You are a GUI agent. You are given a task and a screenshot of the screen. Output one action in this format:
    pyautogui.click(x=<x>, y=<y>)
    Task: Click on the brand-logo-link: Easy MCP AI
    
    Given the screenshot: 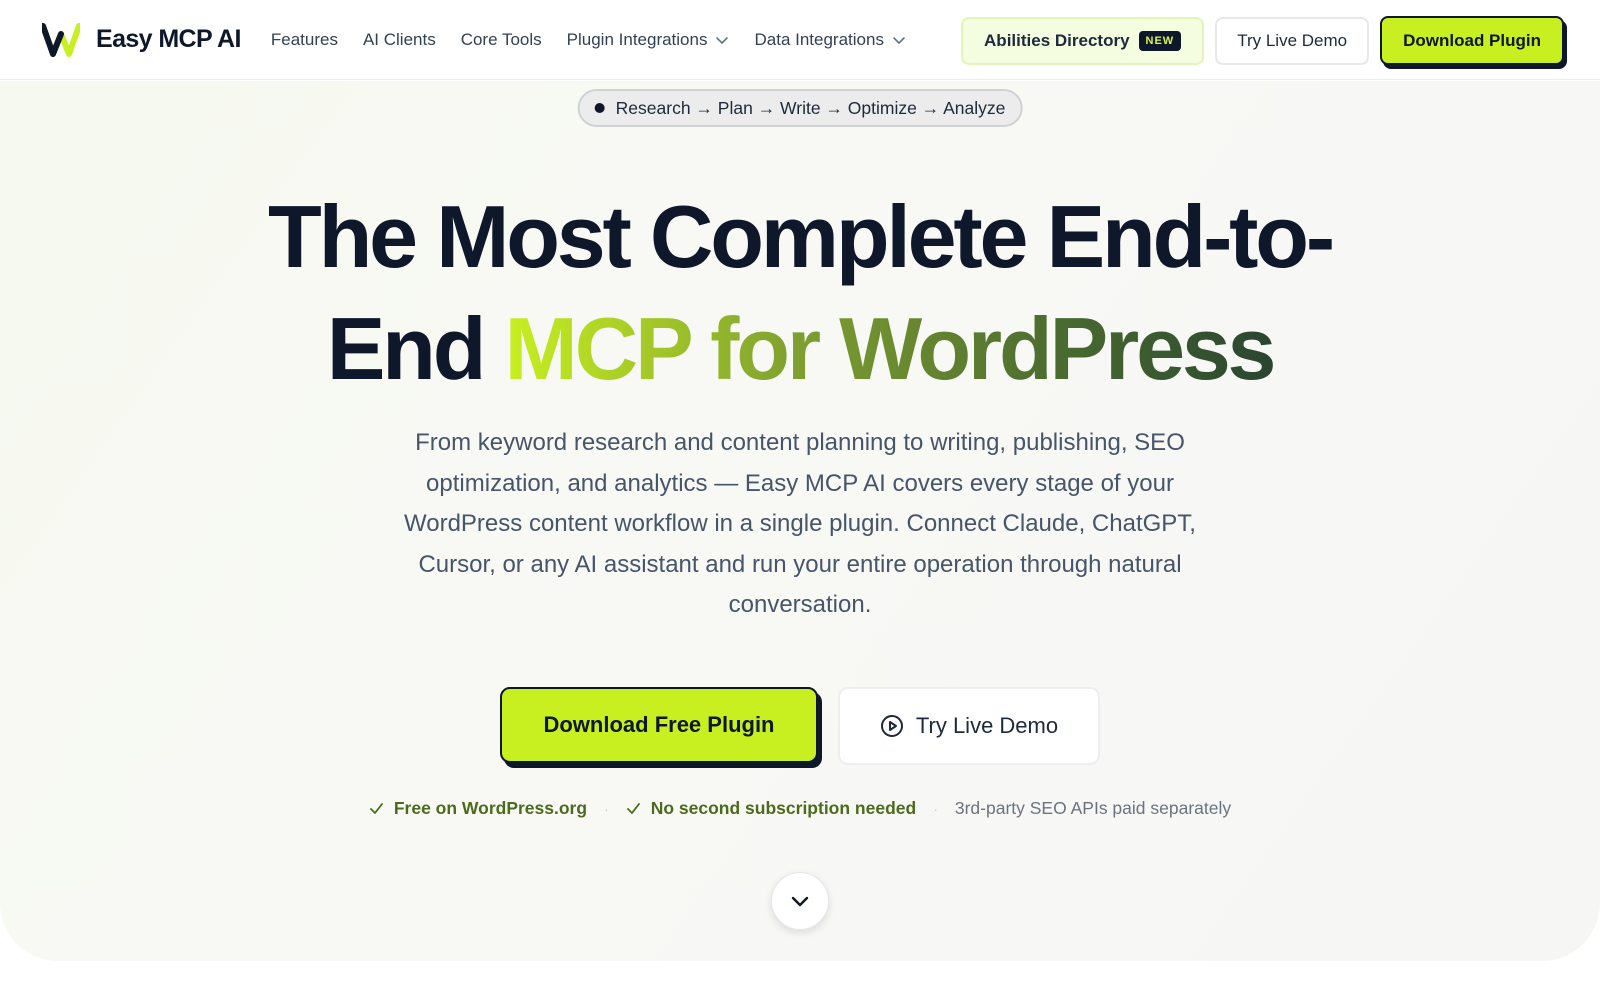 What is the action you would take?
    pyautogui.click(x=141, y=39)
    